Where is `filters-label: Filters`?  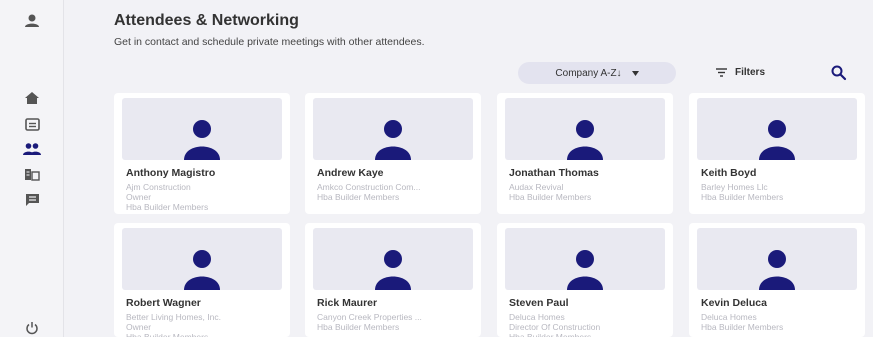 filters-label: Filters is located at coordinates (750, 72).